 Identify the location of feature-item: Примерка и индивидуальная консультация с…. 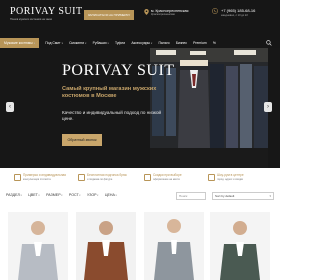
(40, 177).